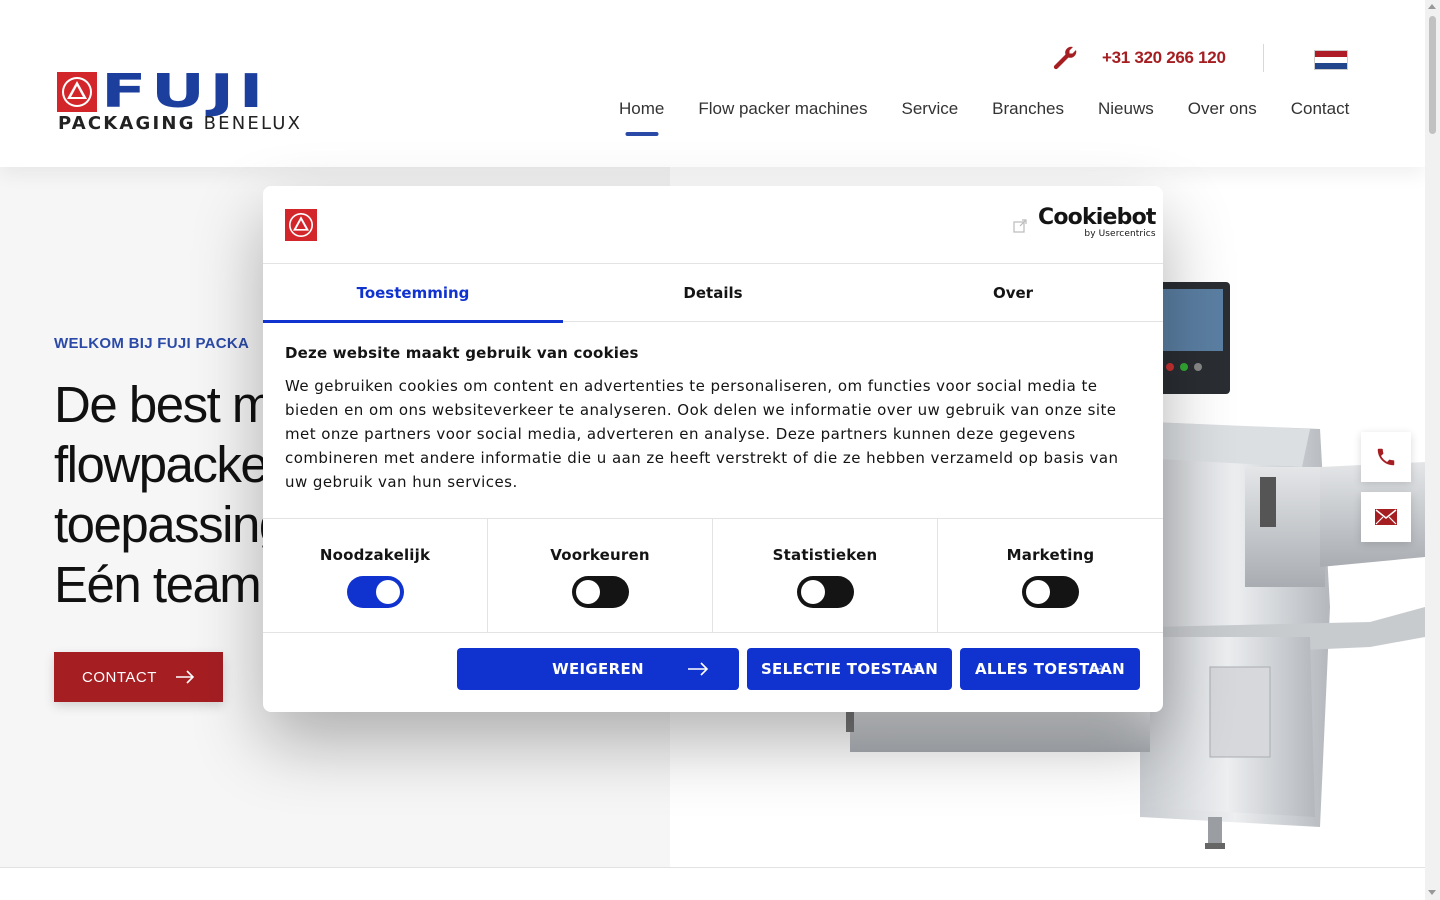 This screenshot has height=900, width=1440. I want to click on voorkeuren-toggle, so click(600, 592).